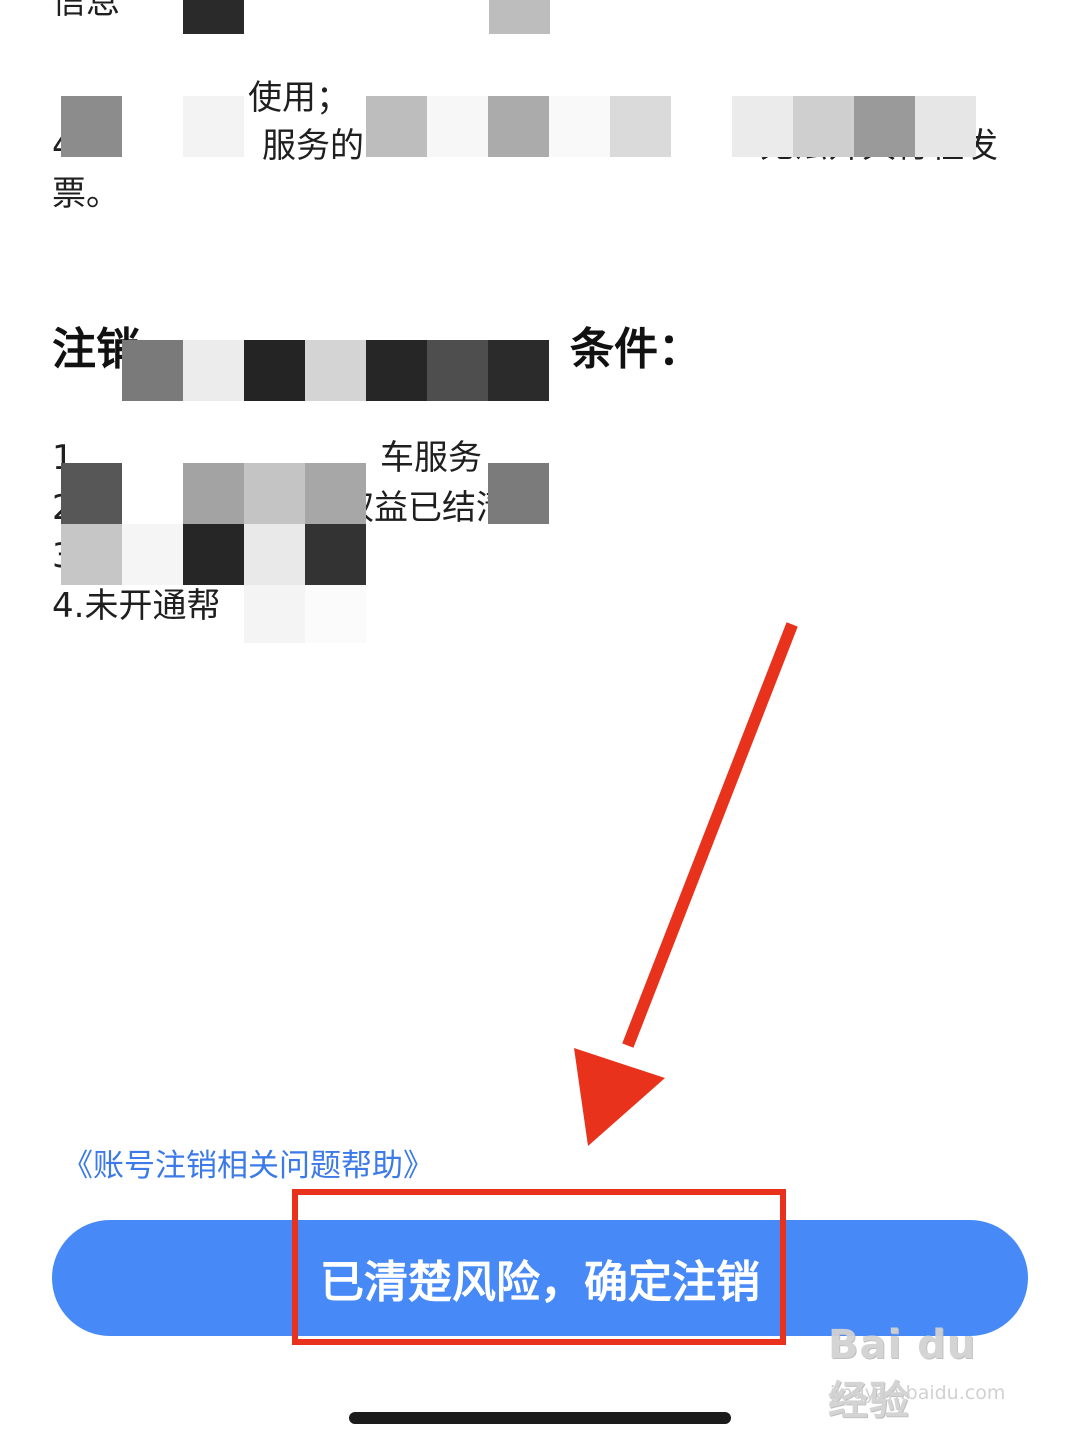 The height and width of the screenshot is (1440, 1080). Describe the element at coordinates (540, 1418) in the screenshot. I see `home-indicator` at that location.